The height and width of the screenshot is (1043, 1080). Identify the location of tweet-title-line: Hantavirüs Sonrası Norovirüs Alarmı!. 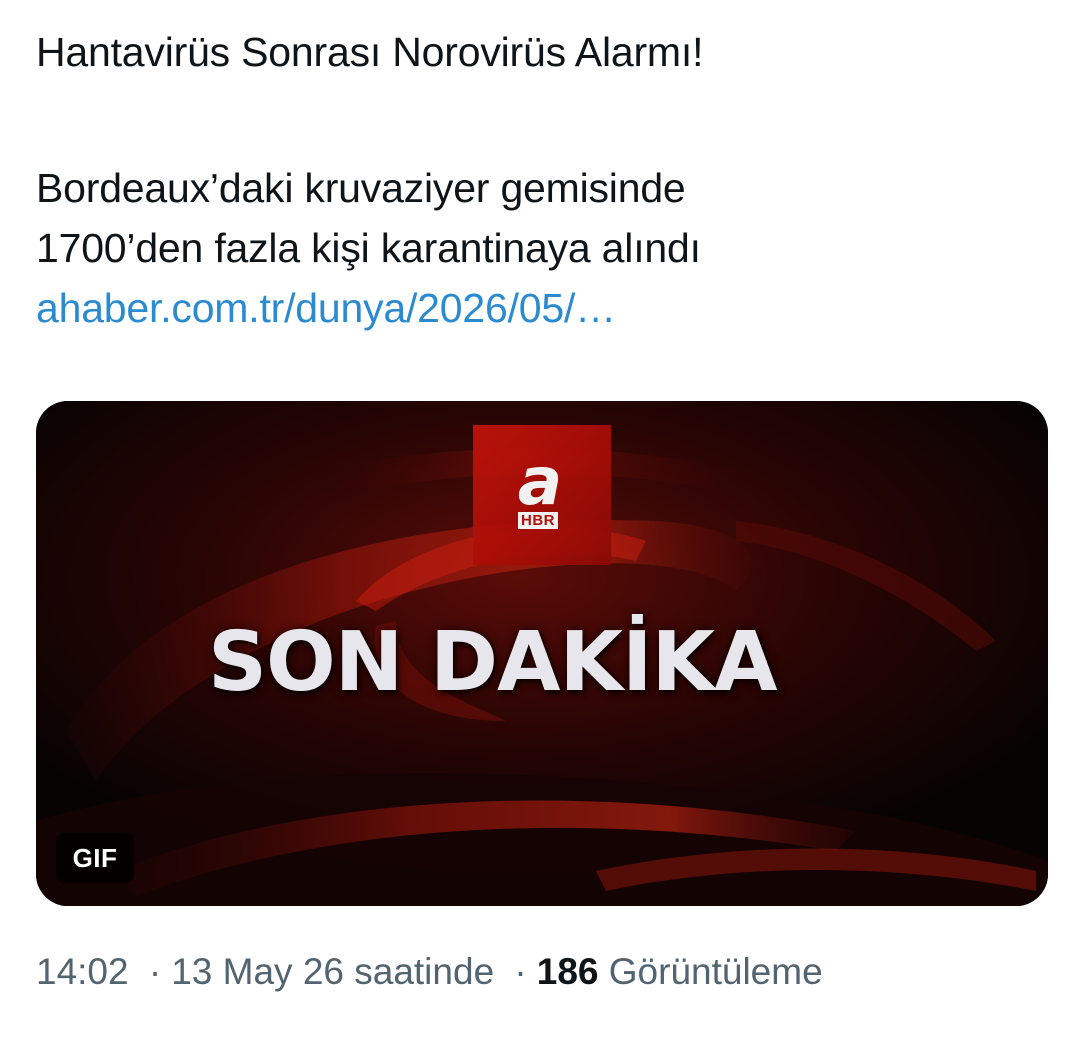
(370, 52).